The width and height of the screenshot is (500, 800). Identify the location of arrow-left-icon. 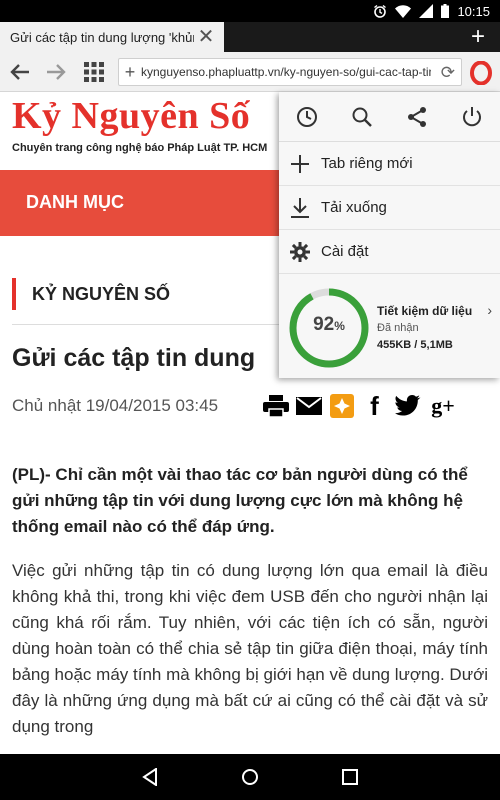
(19, 72).